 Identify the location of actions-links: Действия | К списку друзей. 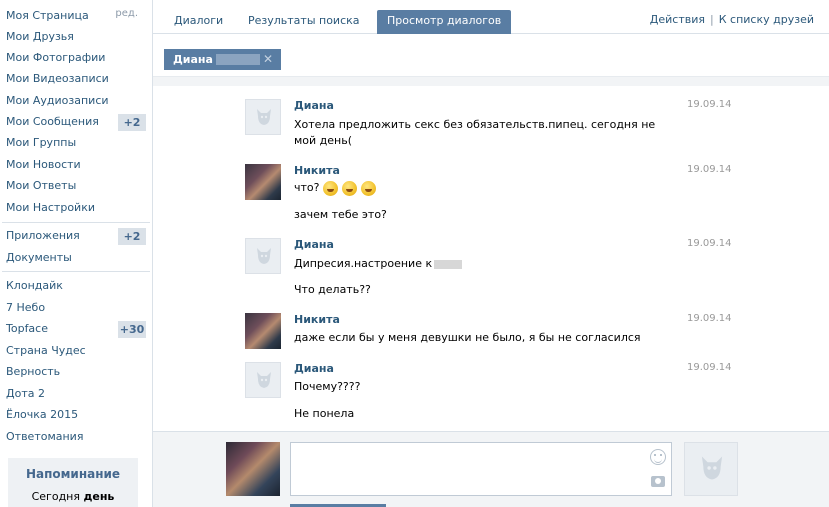
(732, 19).